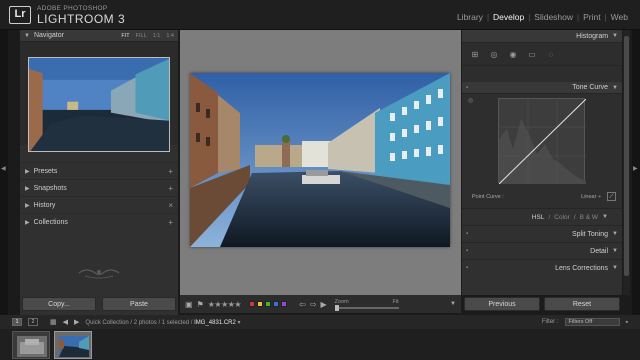 The image size is (640, 360). I want to click on lightroom-logo: Lr, so click(20, 15).